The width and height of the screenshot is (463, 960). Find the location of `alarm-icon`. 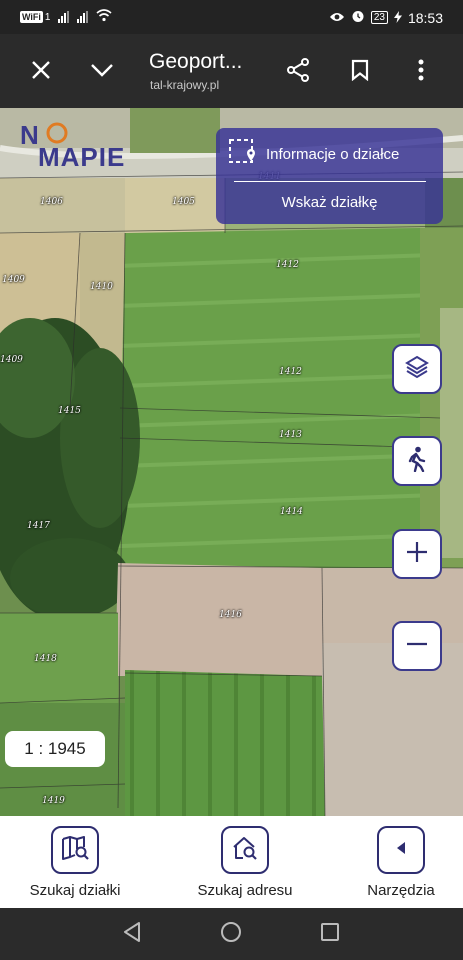

alarm-icon is located at coordinates (358, 17).